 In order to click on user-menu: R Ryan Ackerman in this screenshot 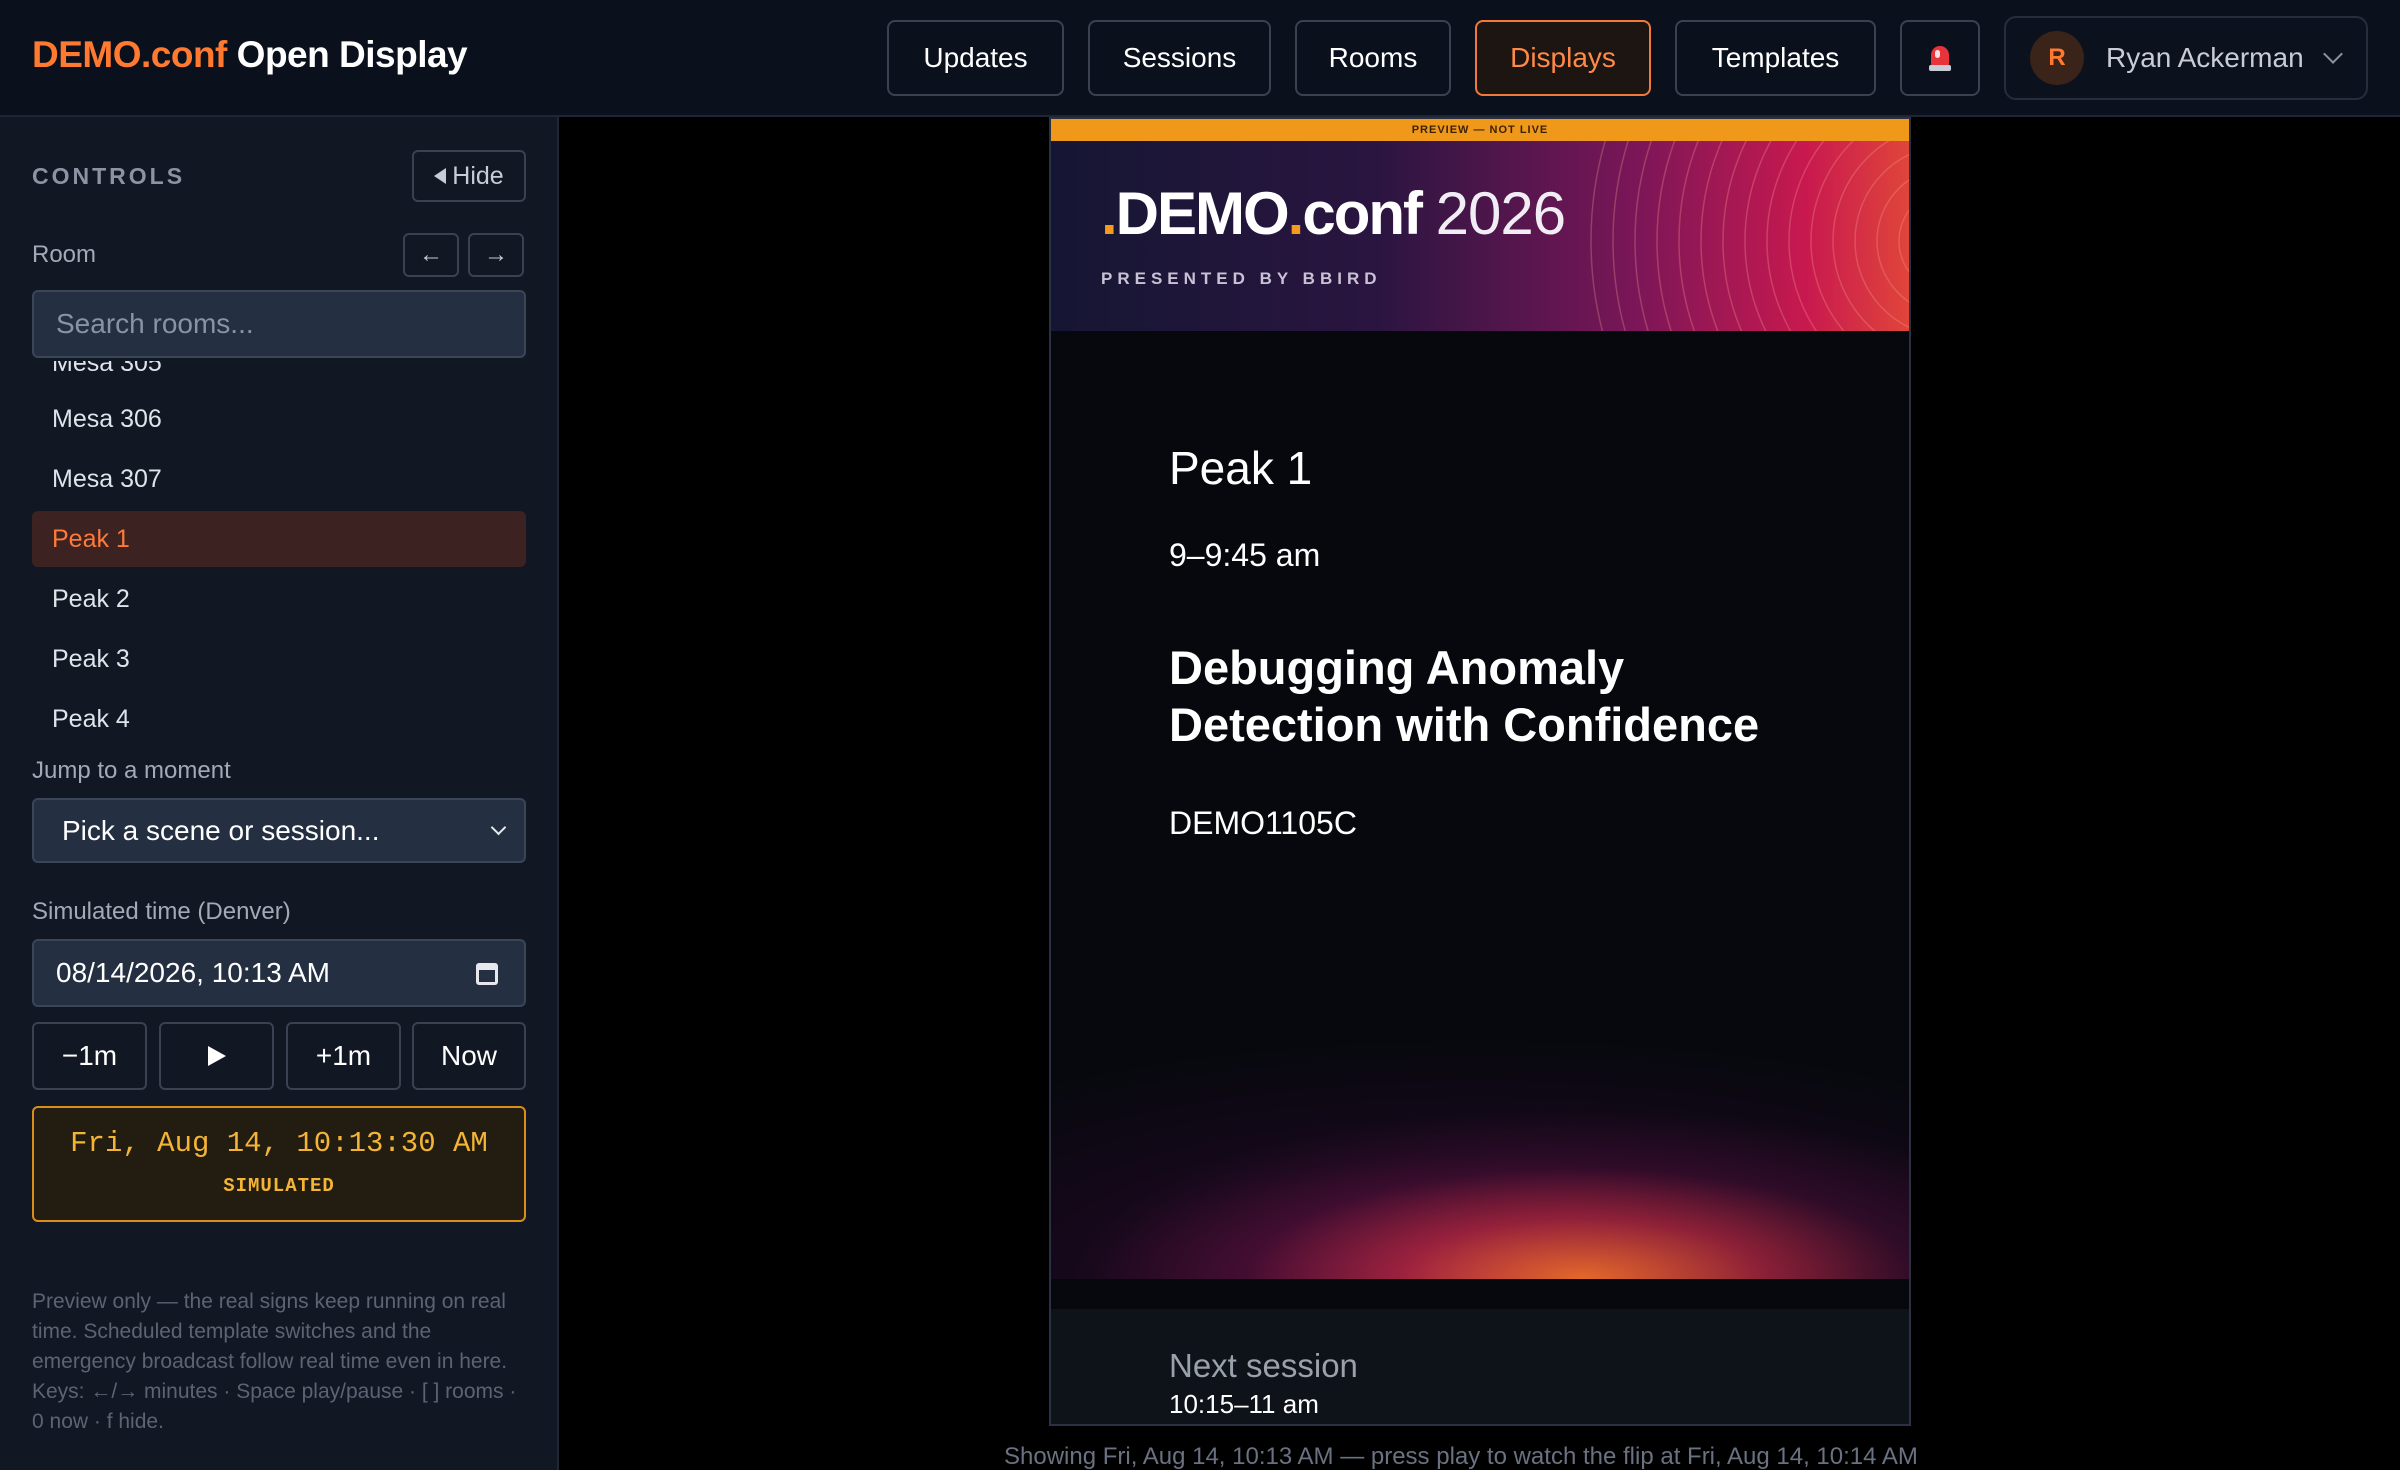, I will do `click(2186, 58)`.